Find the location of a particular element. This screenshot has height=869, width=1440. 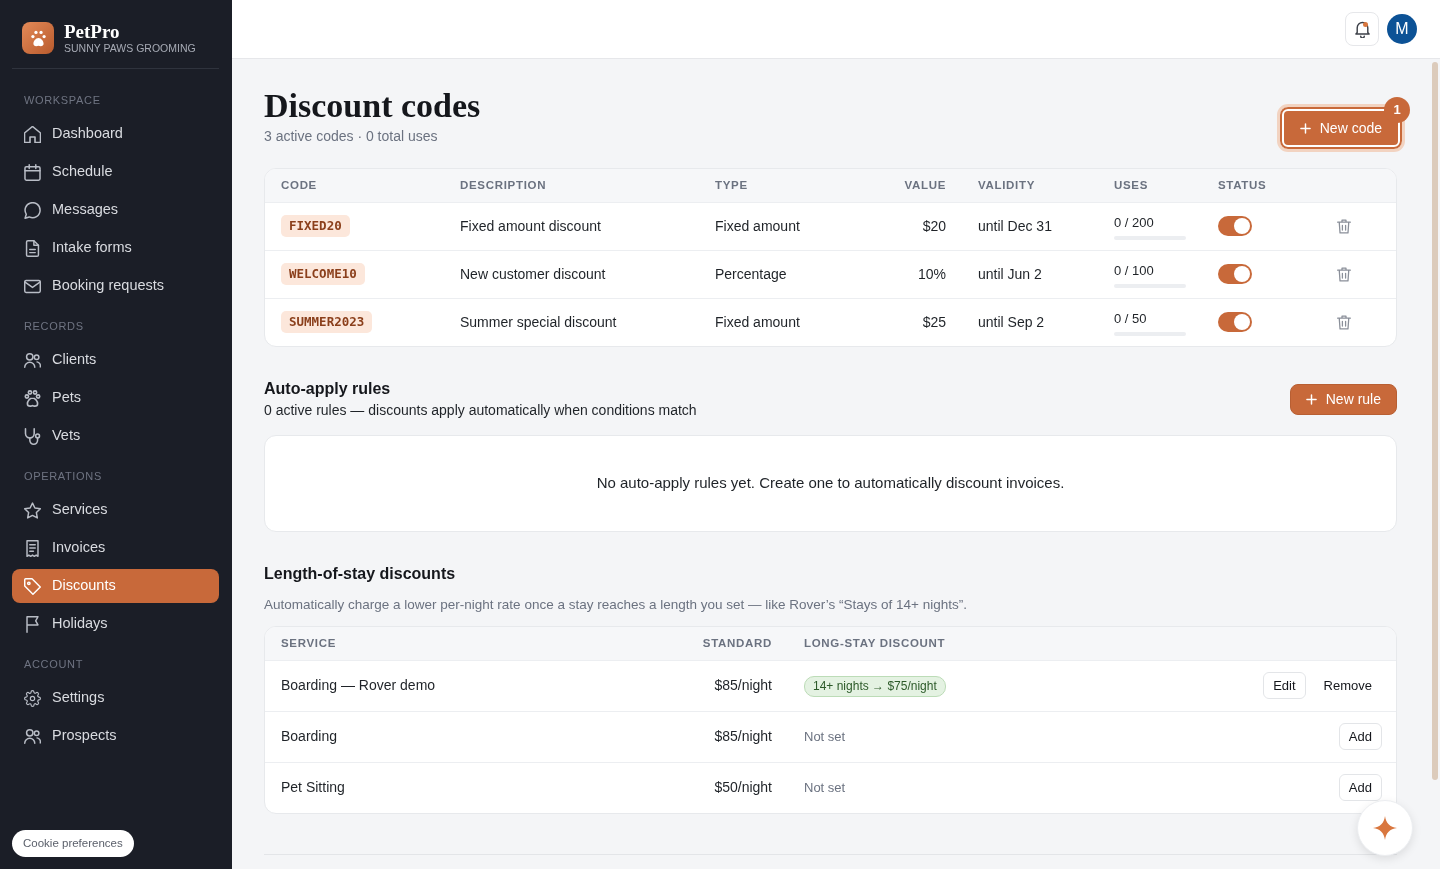

settings-icon is located at coordinates (32, 698).